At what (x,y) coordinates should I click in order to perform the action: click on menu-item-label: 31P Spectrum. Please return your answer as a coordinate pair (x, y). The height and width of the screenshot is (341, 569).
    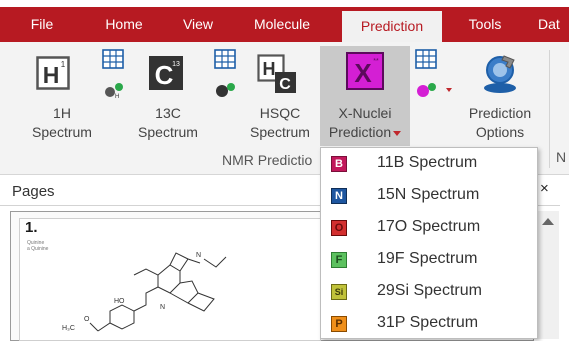
    Looking at the image, I should click on (428, 322).